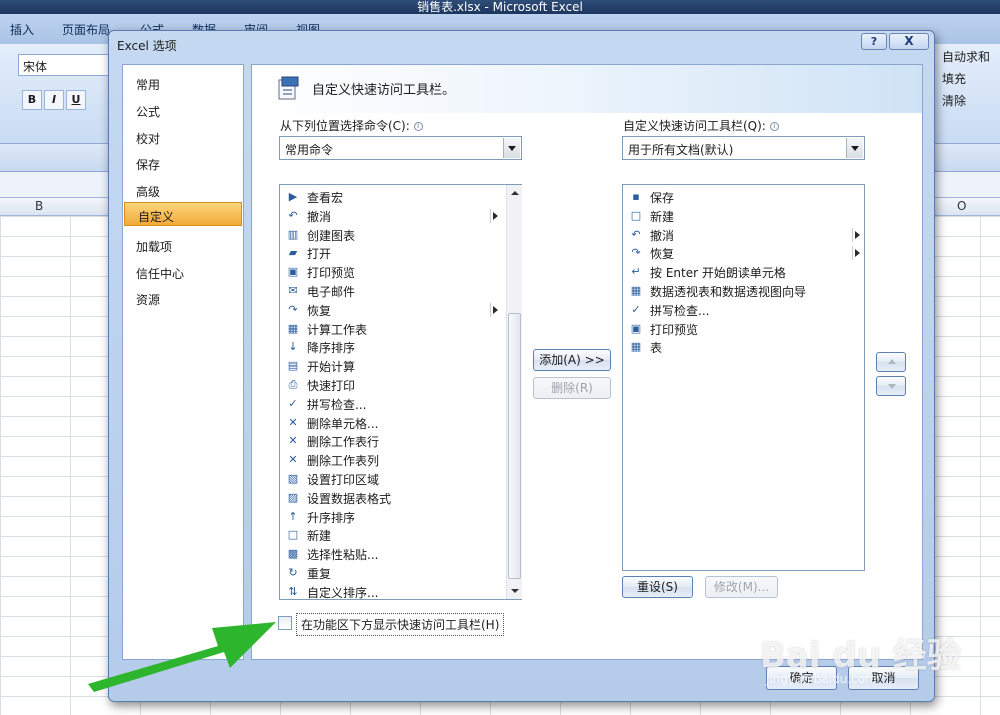 The height and width of the screenshot is (715, 1000). I want to click on scroll-up-arrow-icon, so click(515, 193).